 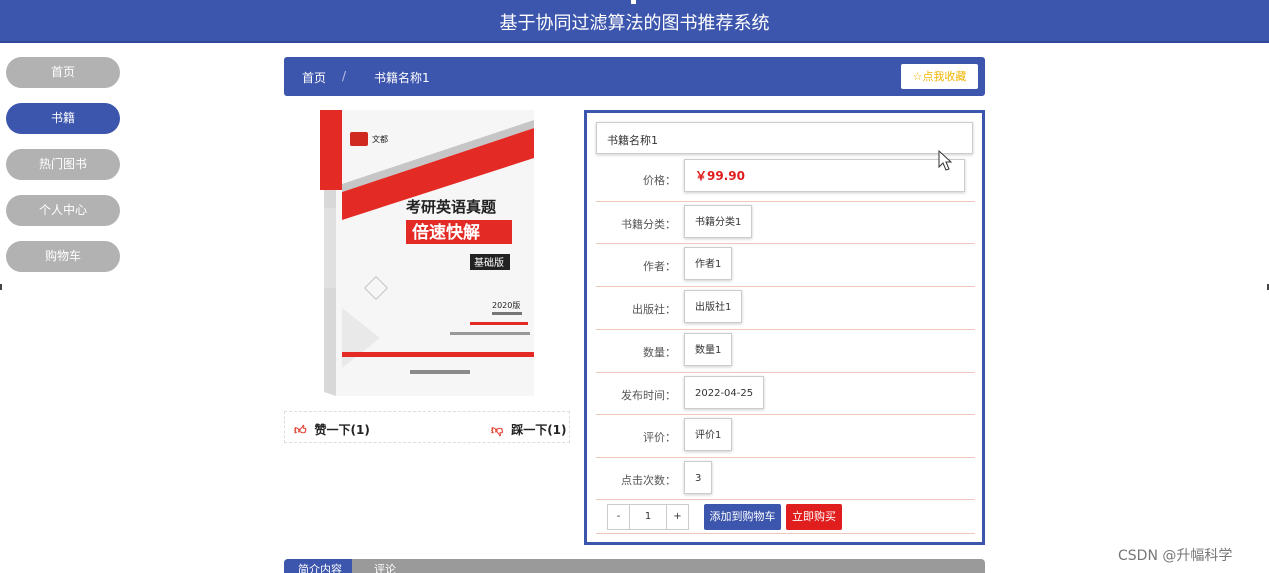 I want to click on dislike-label: 踩一下(1), so click(x=539, y=430).